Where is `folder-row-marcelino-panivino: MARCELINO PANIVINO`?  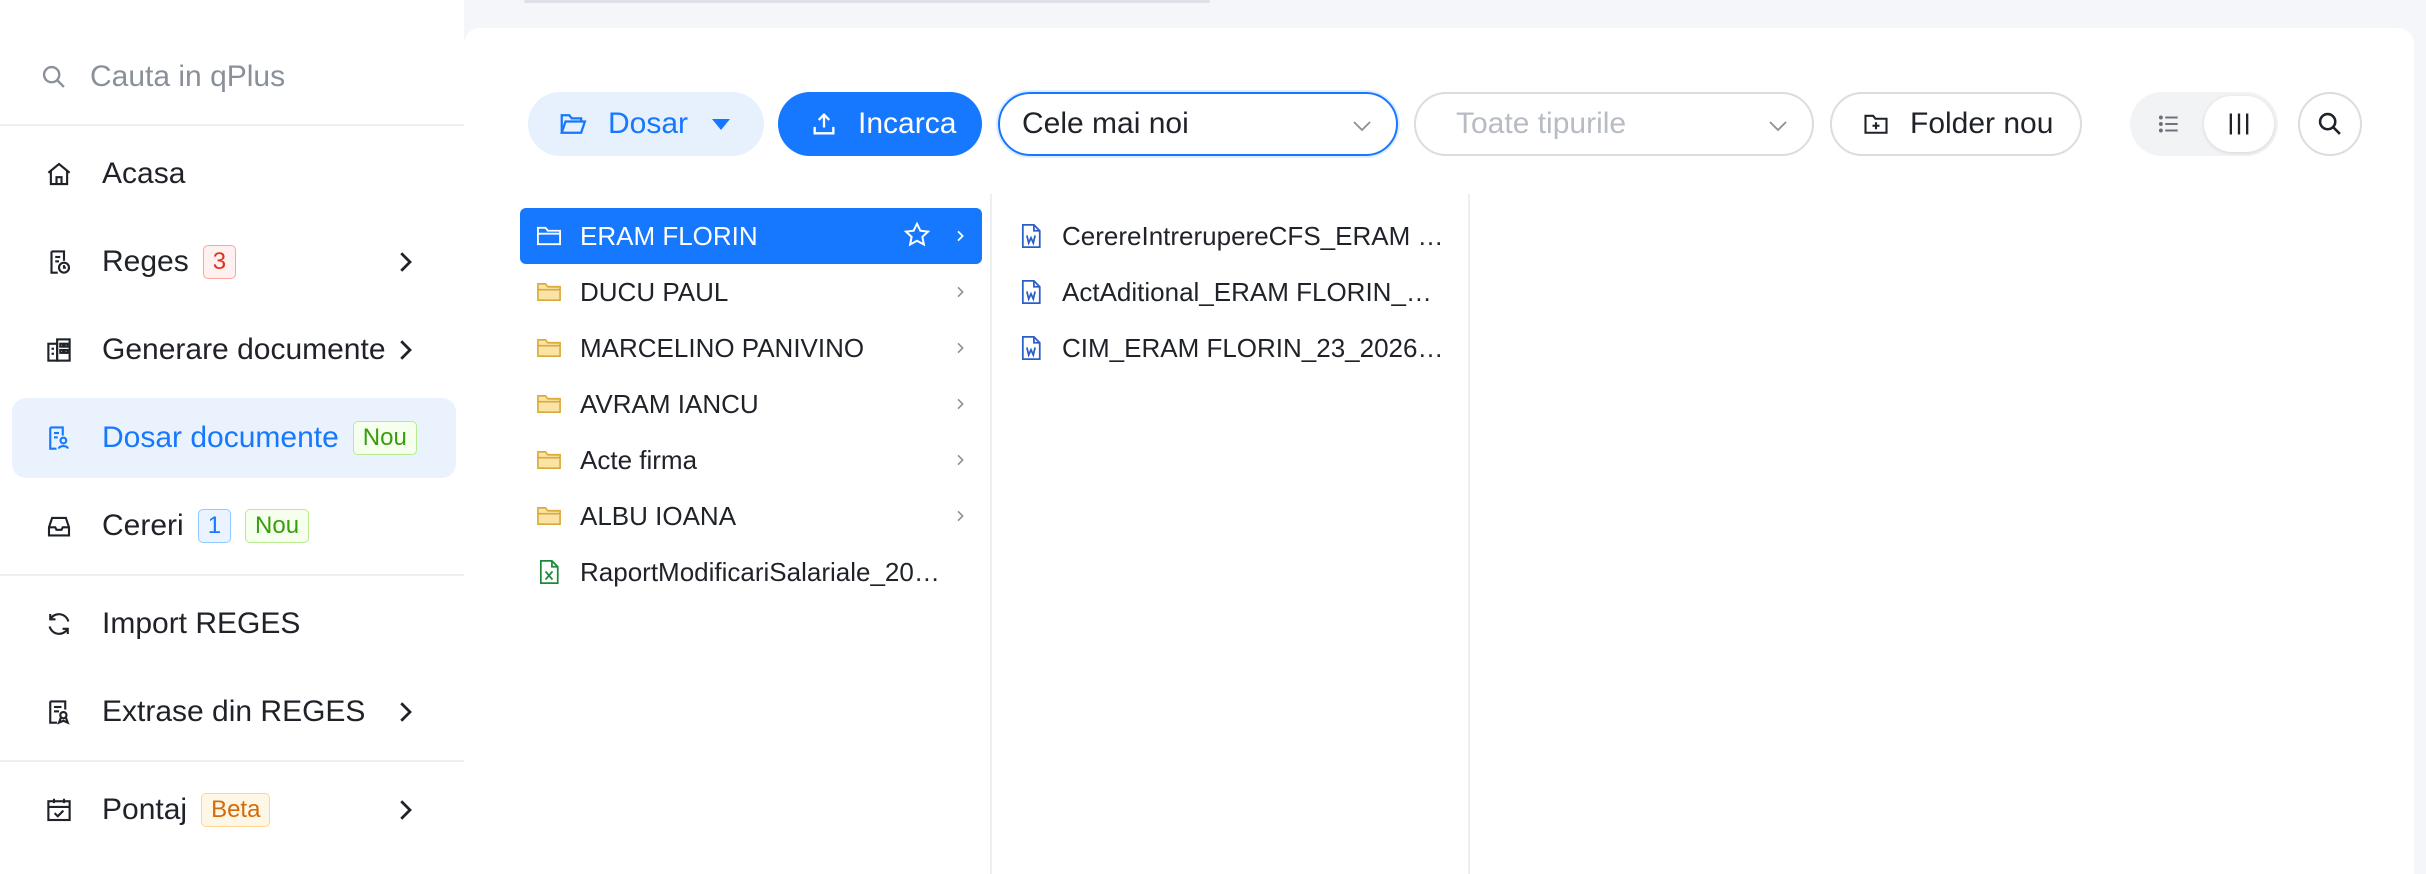
folder-row-marcelino-panivino: MARCELINO PANIVINO is located at coordinates (751, 348).